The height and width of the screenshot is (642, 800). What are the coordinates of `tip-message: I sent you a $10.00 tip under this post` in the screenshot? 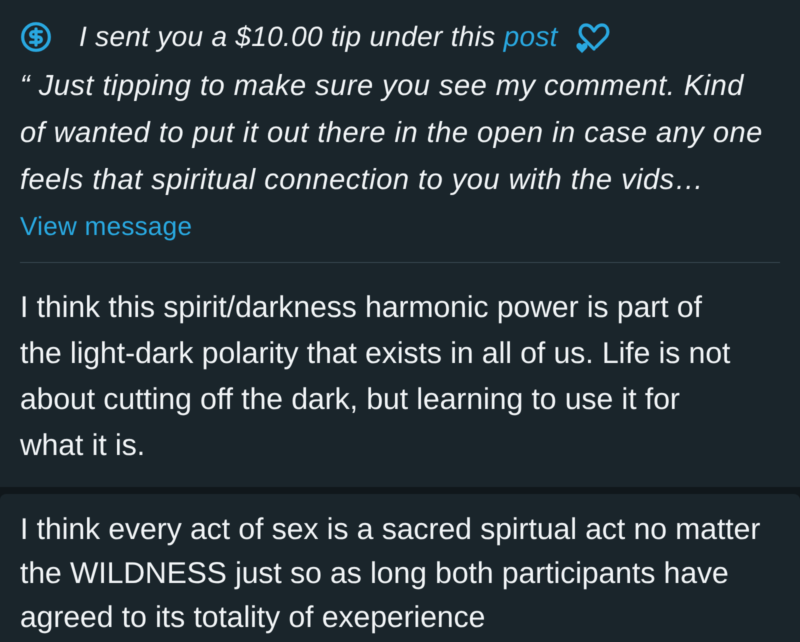 It's located at (318, 37).